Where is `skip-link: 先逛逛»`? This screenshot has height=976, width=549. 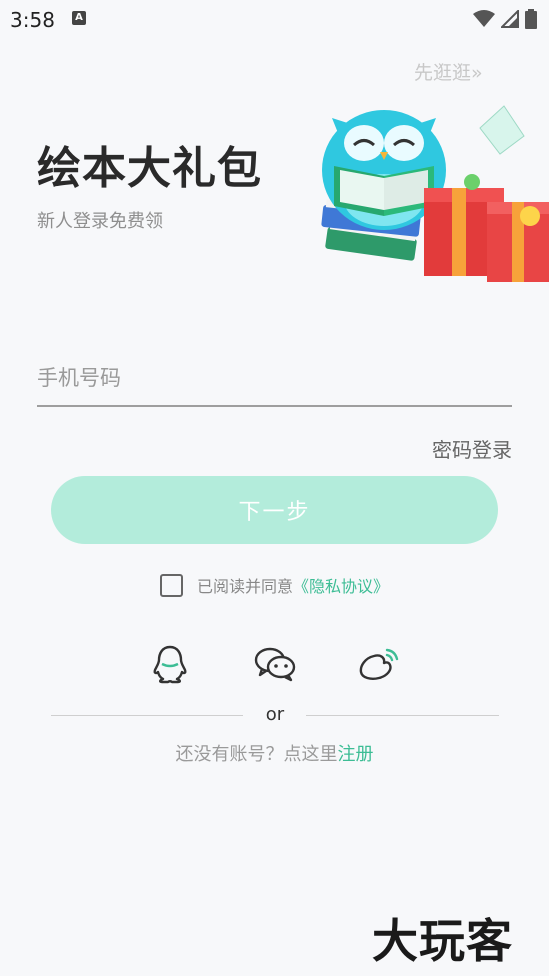
skip-link: 先逛逛» is located at coordinates (448, 71).